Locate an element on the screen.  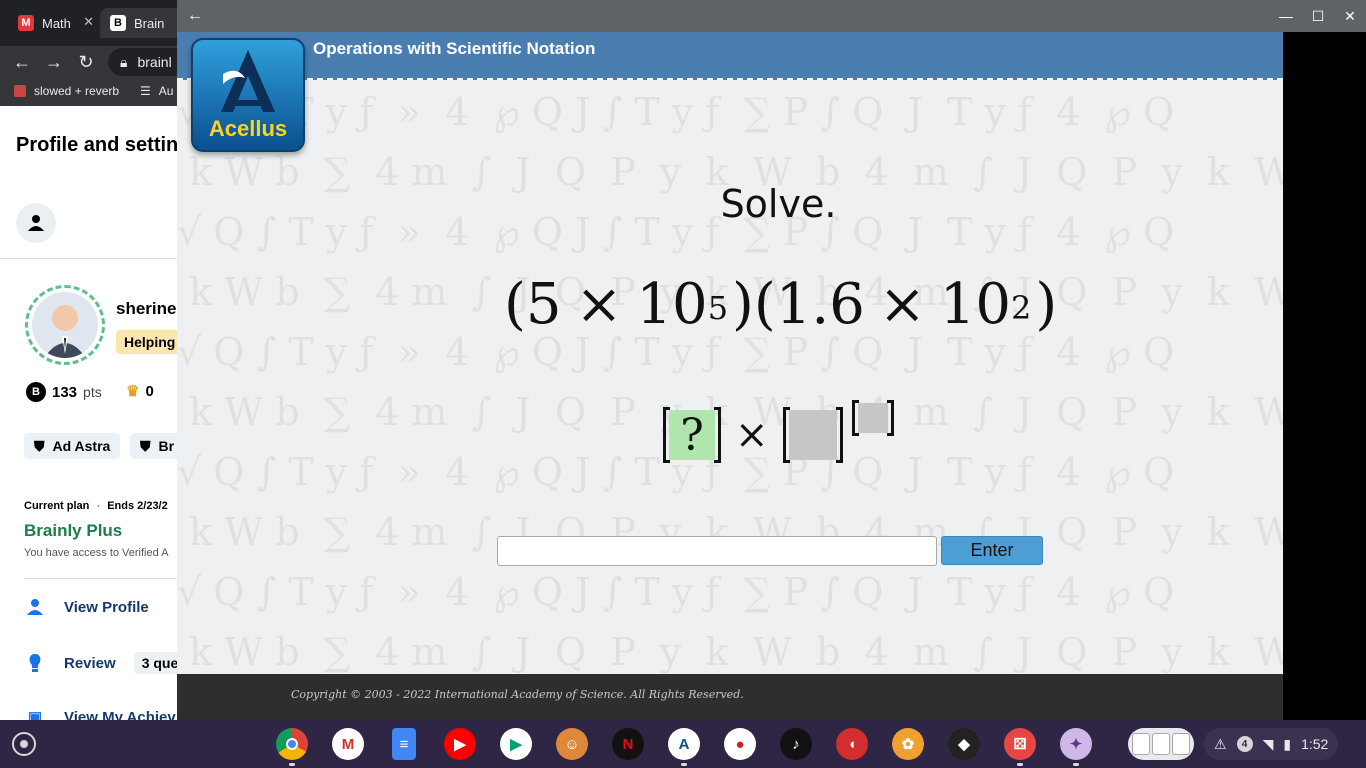
bookmark-favicon-icon is located at coordinates (20, 91).